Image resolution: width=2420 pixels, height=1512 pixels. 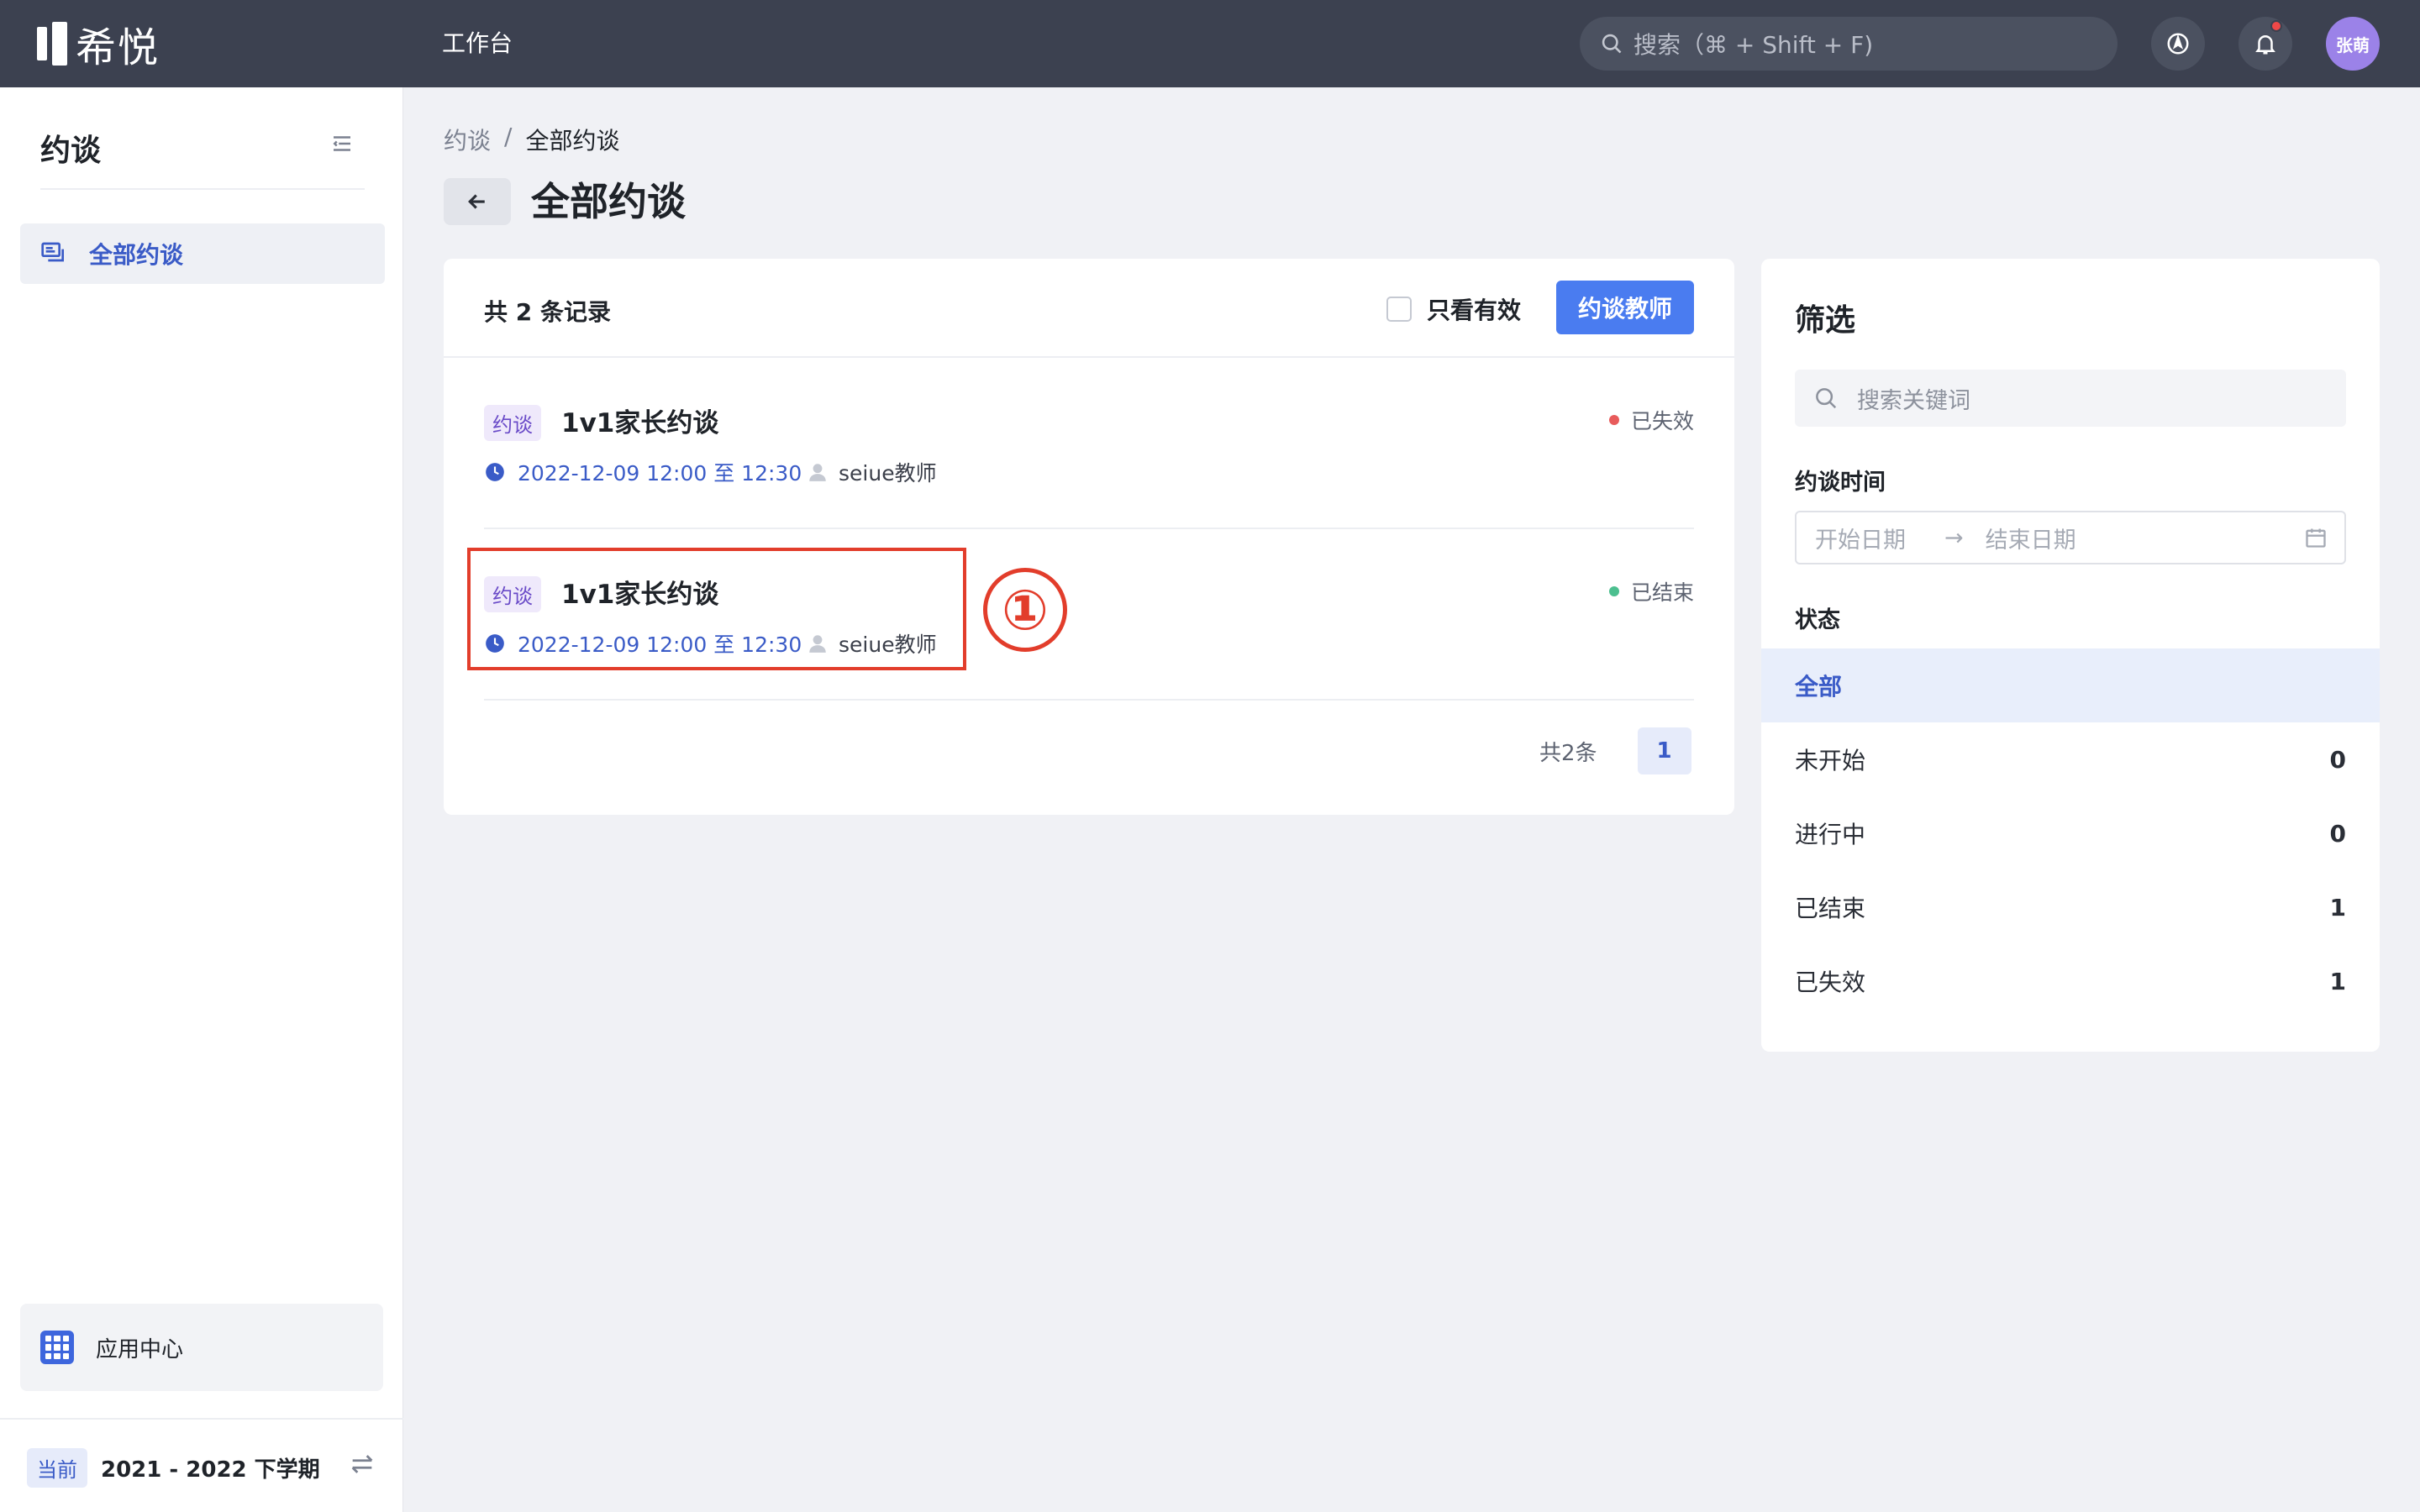 I want to click on status-filter-all: 全部, so click(x=2070, y=685).